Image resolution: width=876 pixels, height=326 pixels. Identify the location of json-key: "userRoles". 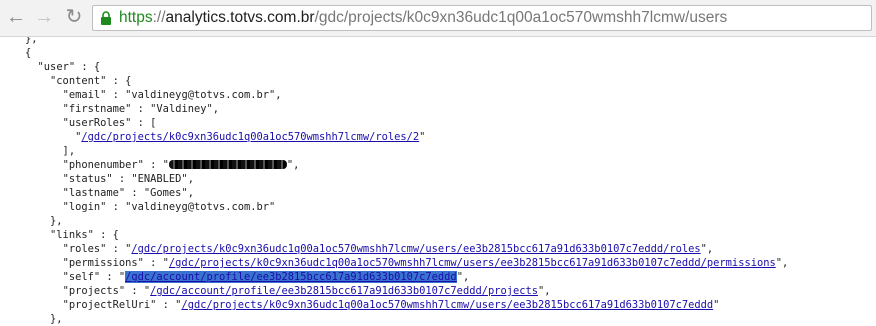
(97, 123).